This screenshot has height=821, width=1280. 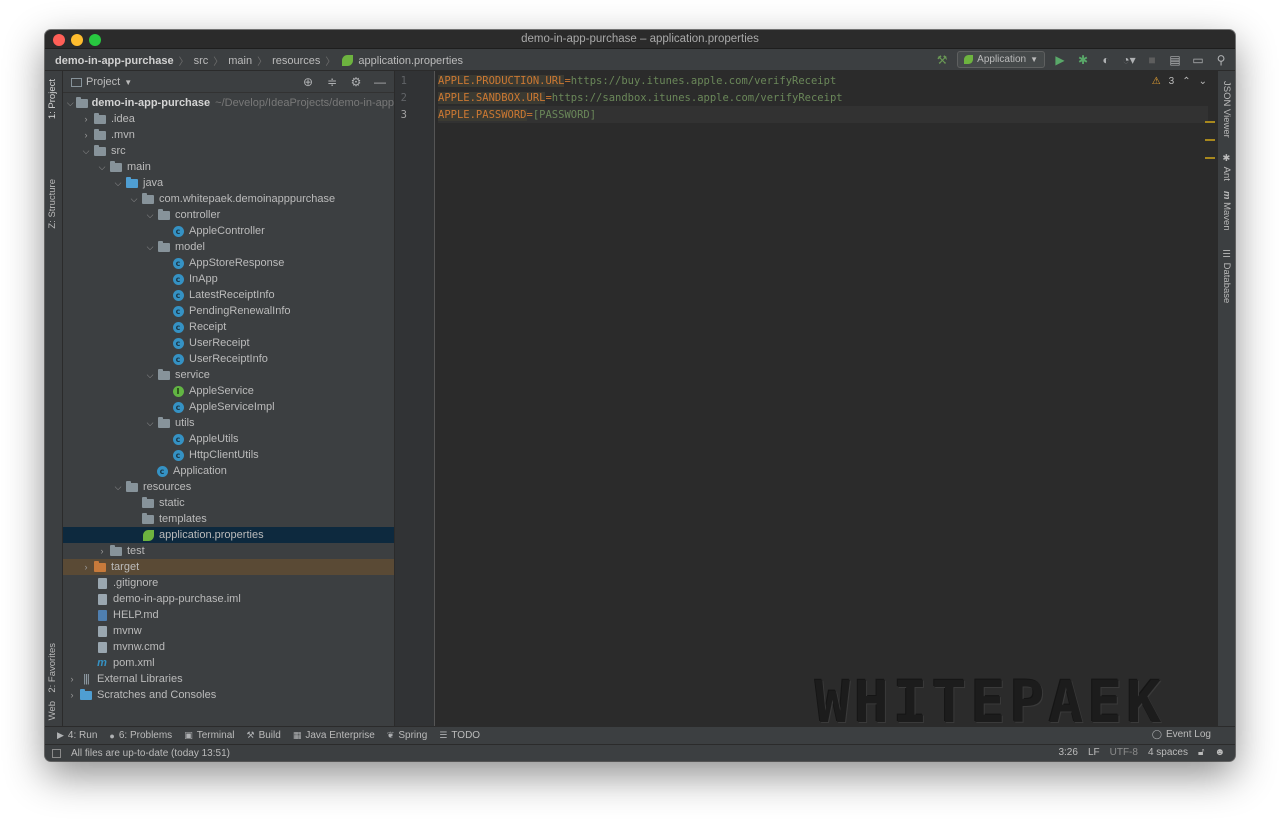 What do you see at coordinates (334, 735) in the screenshot?
I see `tool-java-enterprise-button: ▦ Java Enterprise` at bounding box center [334, 735].